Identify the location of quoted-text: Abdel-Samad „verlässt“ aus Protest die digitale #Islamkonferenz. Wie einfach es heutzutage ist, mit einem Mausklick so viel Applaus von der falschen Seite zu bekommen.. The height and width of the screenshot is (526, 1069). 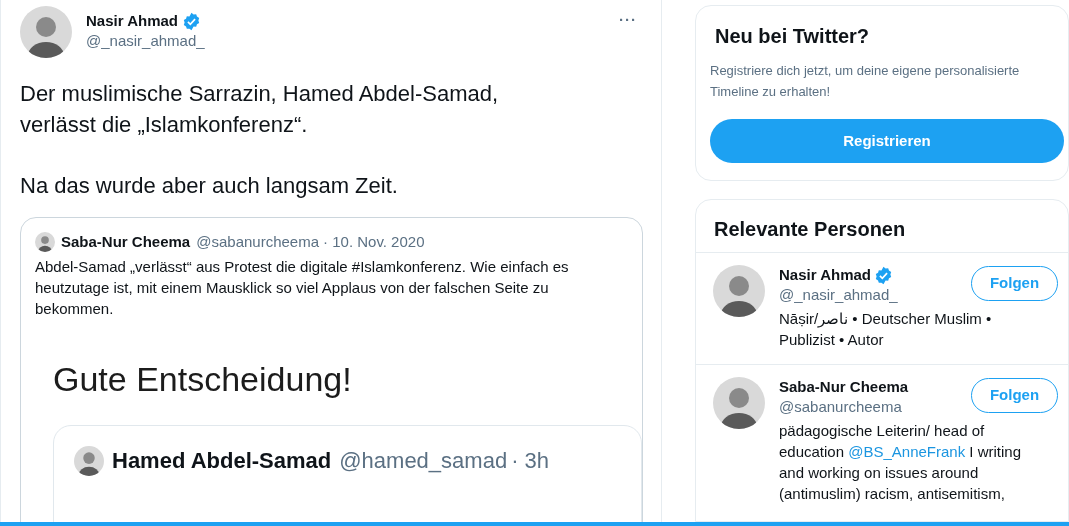
(302, 287).